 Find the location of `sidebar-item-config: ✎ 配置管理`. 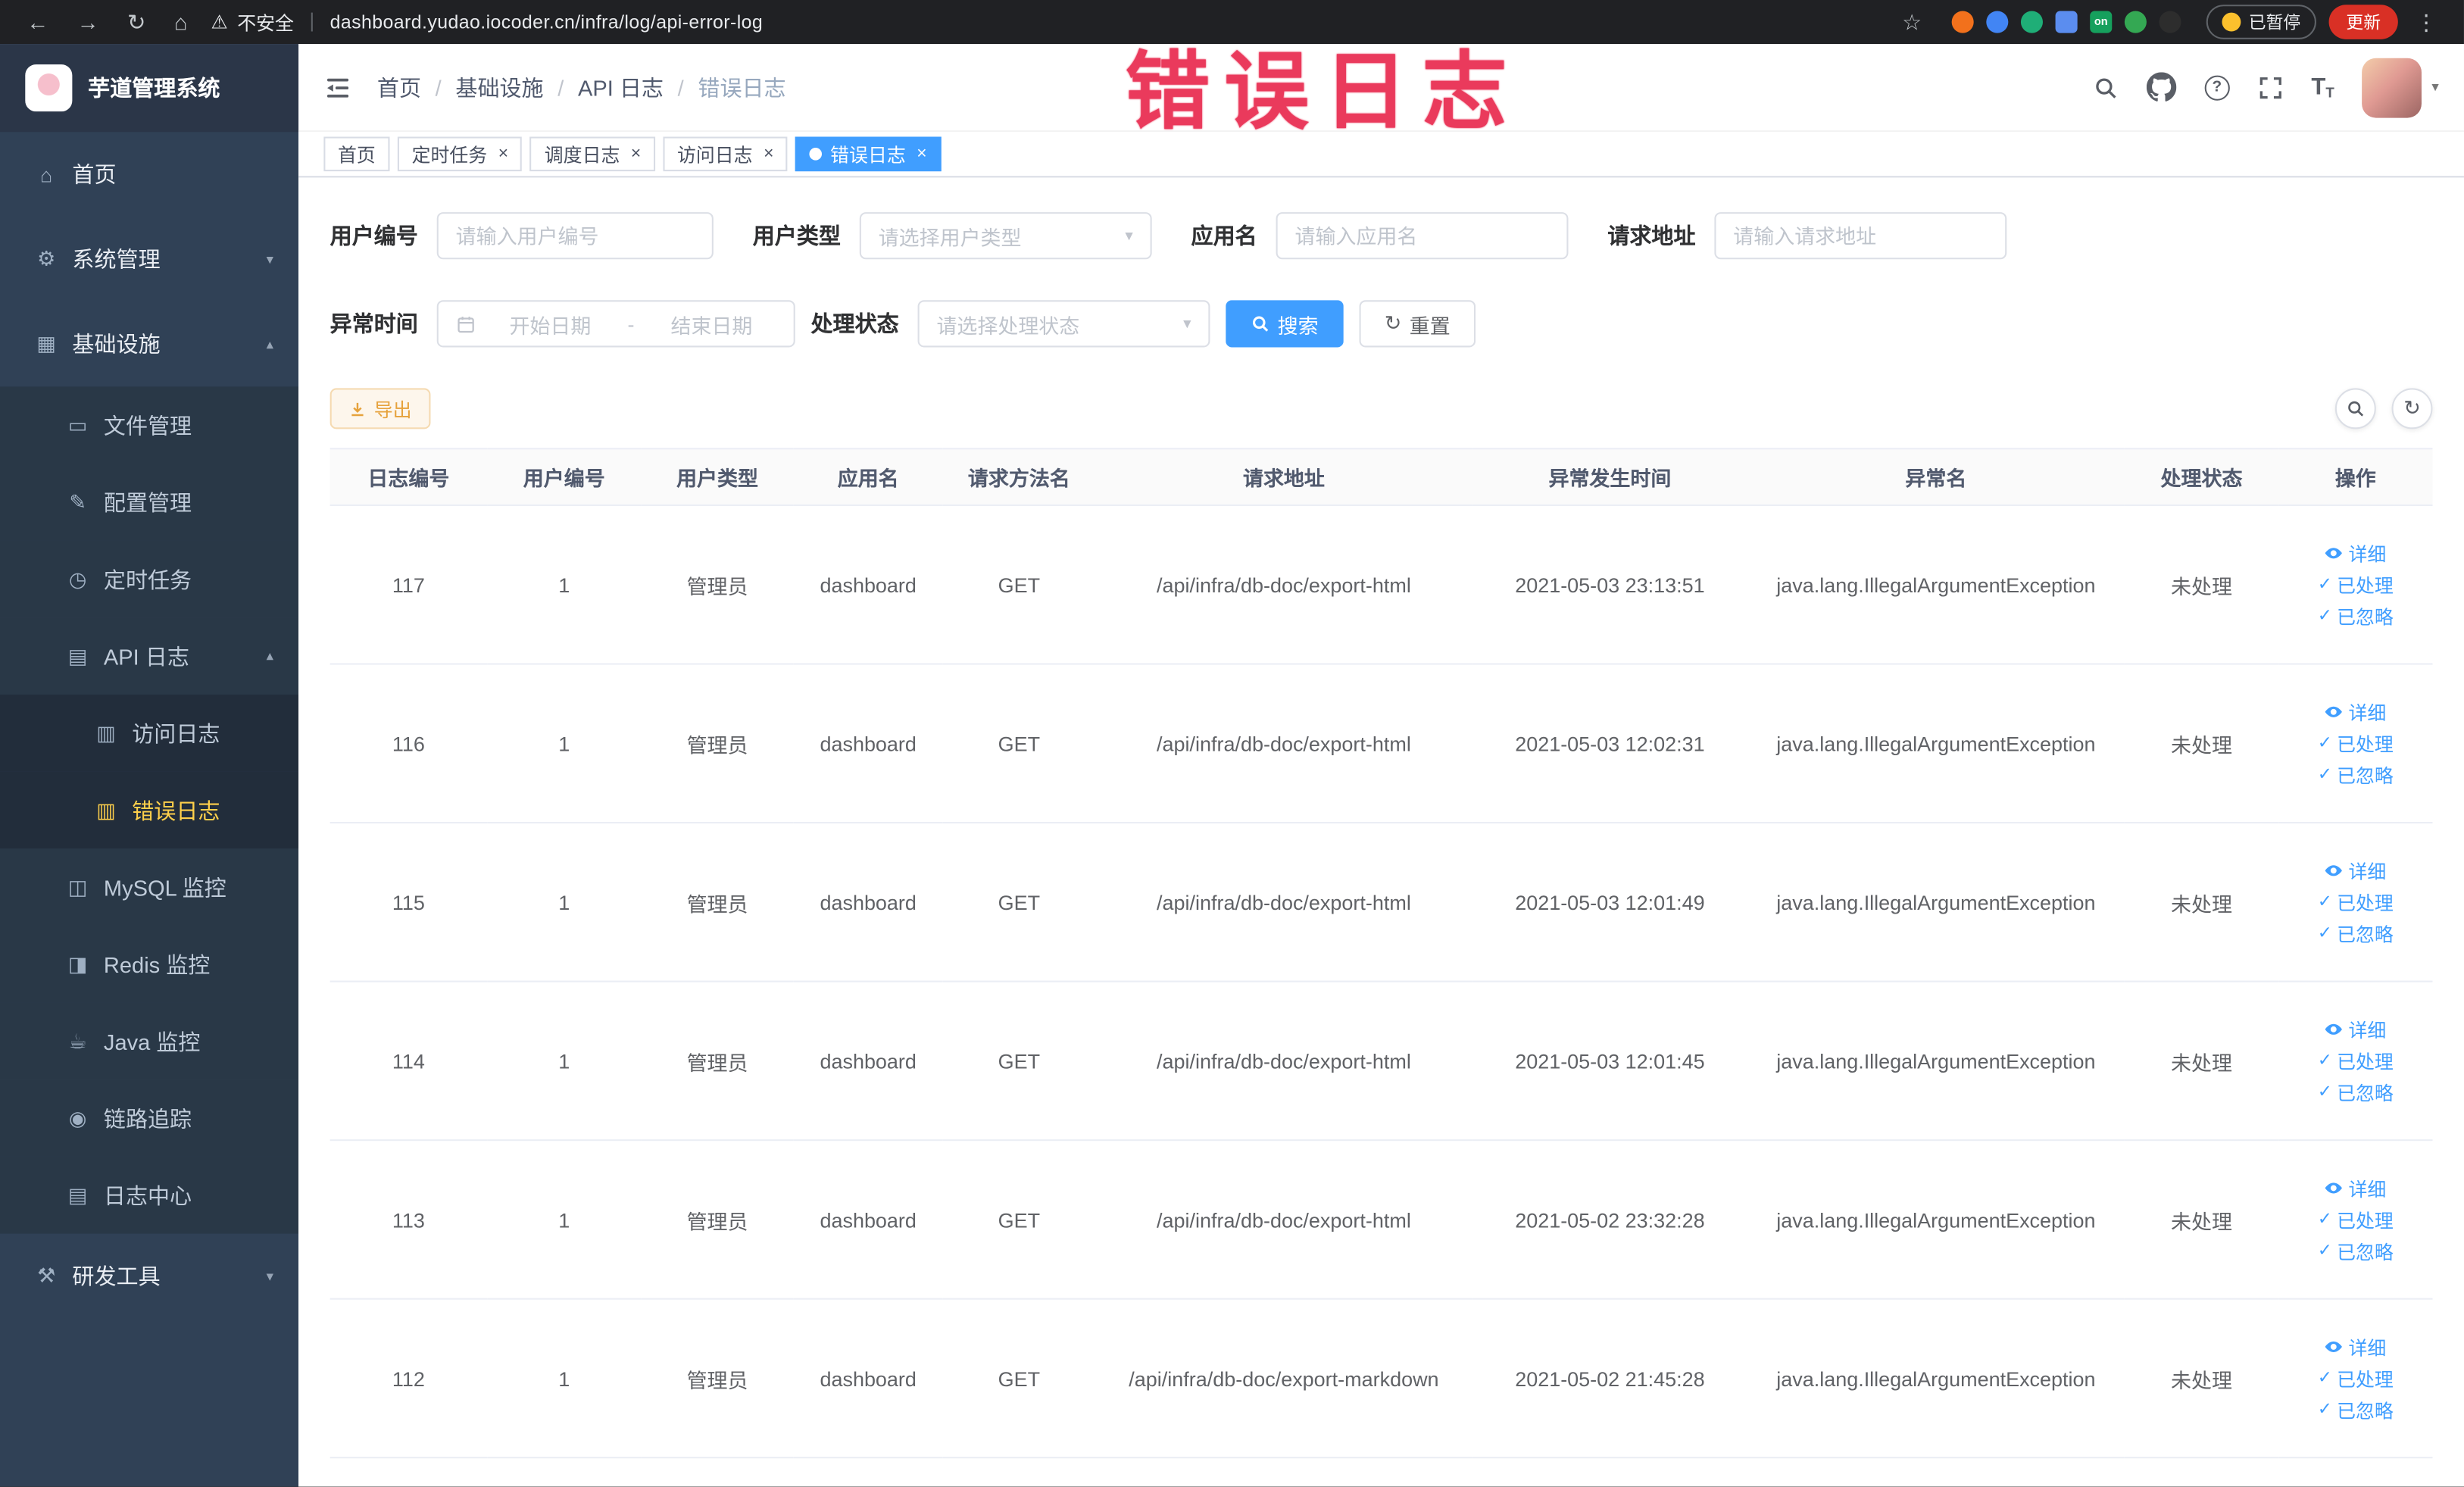

sidebar-item-config: ✎ 配置管理 is located at coordinates (149, 502).